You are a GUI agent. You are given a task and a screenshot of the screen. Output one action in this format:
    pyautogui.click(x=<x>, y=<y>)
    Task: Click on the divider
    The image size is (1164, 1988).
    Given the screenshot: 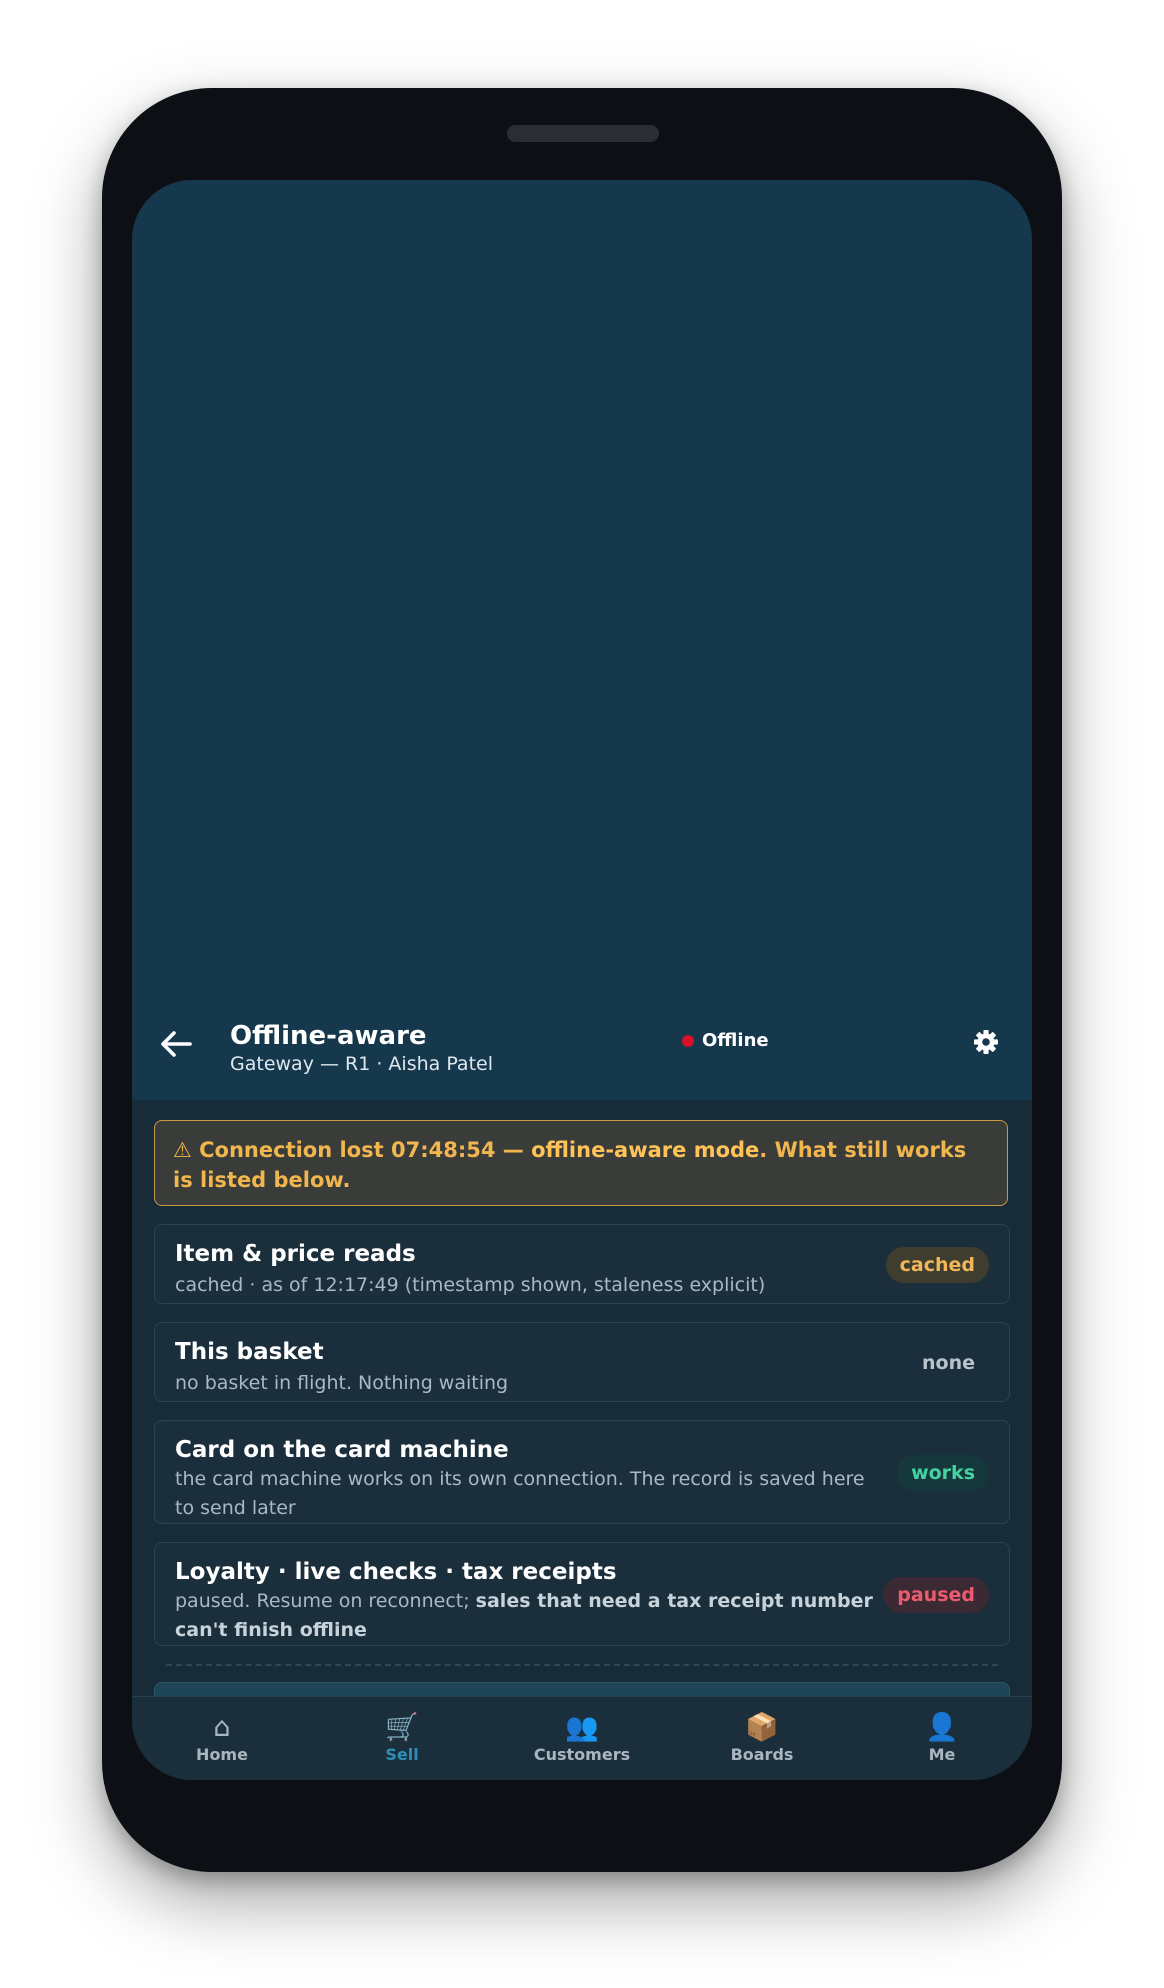 What is the action you would take?
    pyautogui.click(x=582, y=1665)
    